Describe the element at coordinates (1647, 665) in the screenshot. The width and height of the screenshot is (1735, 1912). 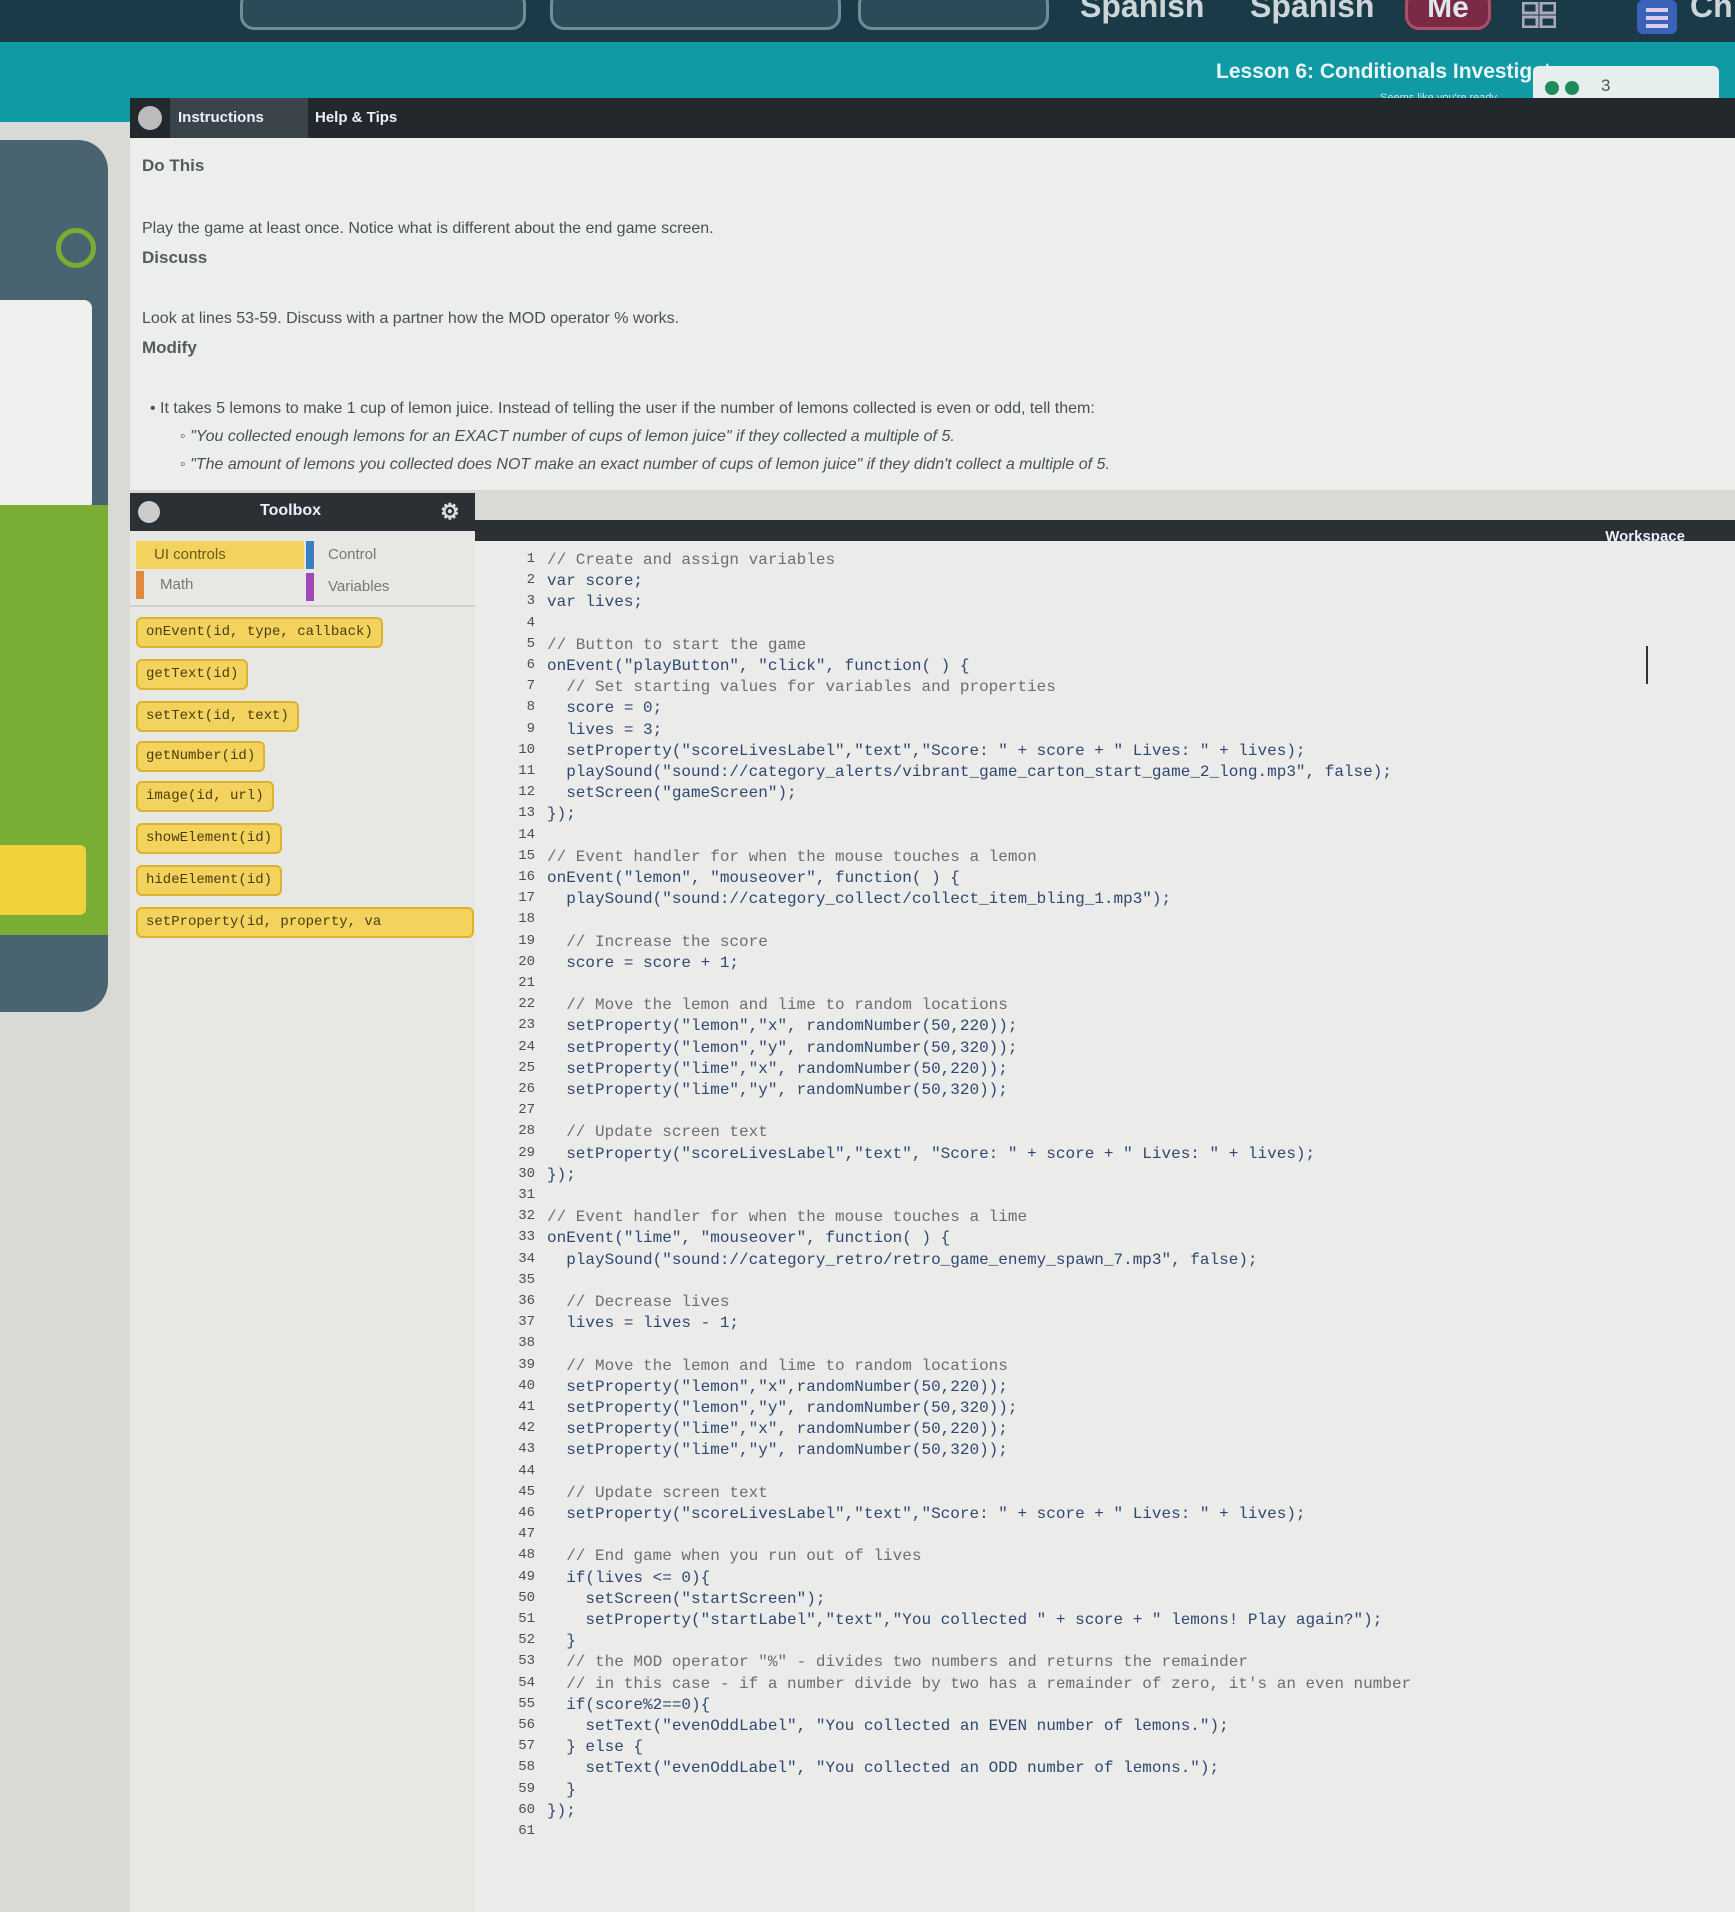
I see `text-cursor` at that location.